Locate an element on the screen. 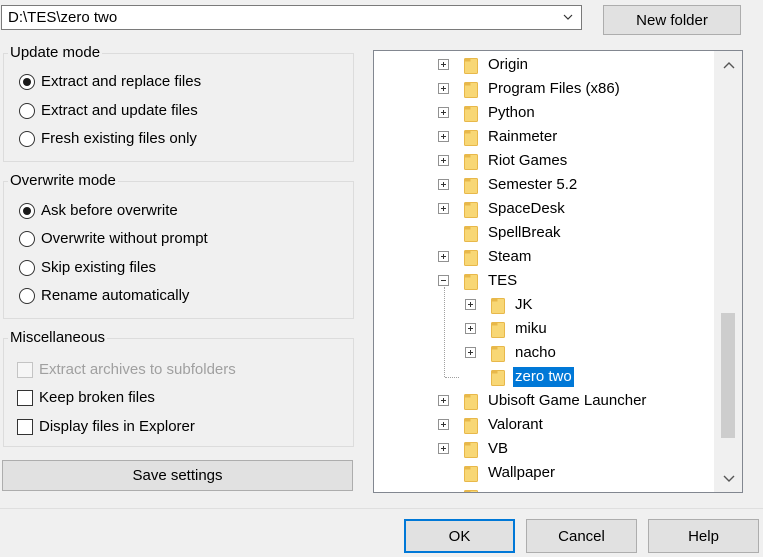  radio-skip-existing: Skip existing files is located at coordinates (87, 267).